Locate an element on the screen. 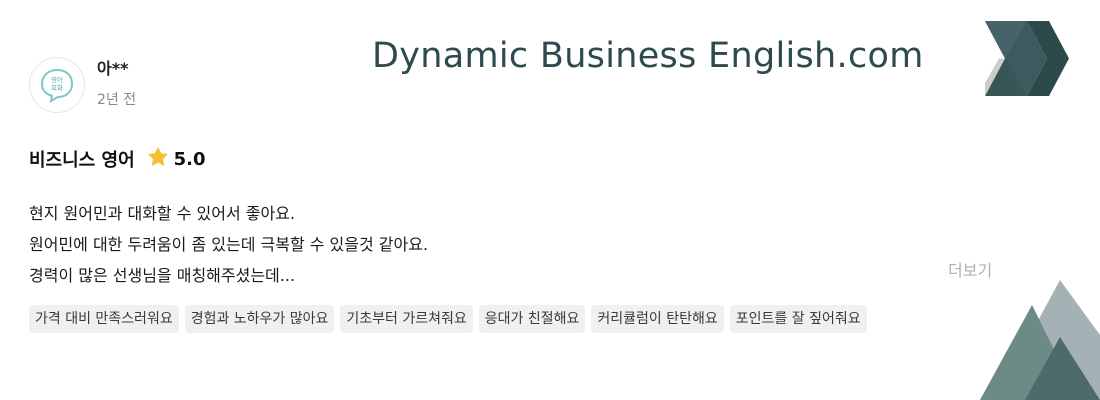  review-tag: 가격 대비 만족스러워요 is located at coordinates (104, 319).